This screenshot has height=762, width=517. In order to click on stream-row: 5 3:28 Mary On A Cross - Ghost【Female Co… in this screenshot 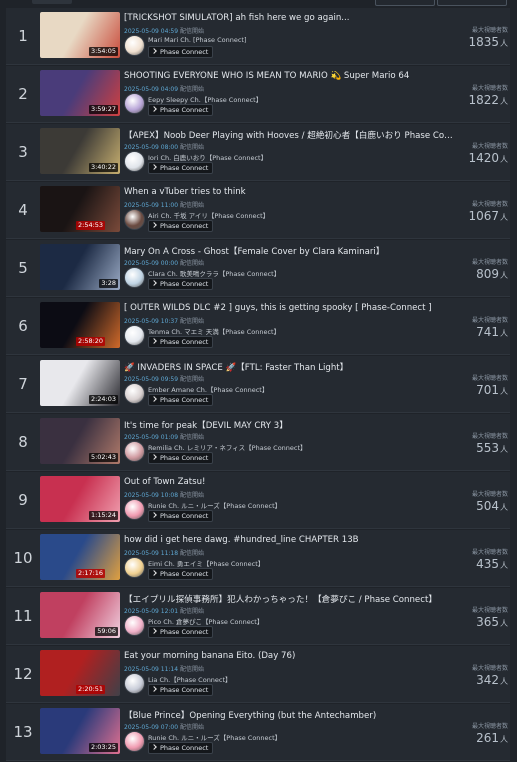, I will do `click(258, 268)`.